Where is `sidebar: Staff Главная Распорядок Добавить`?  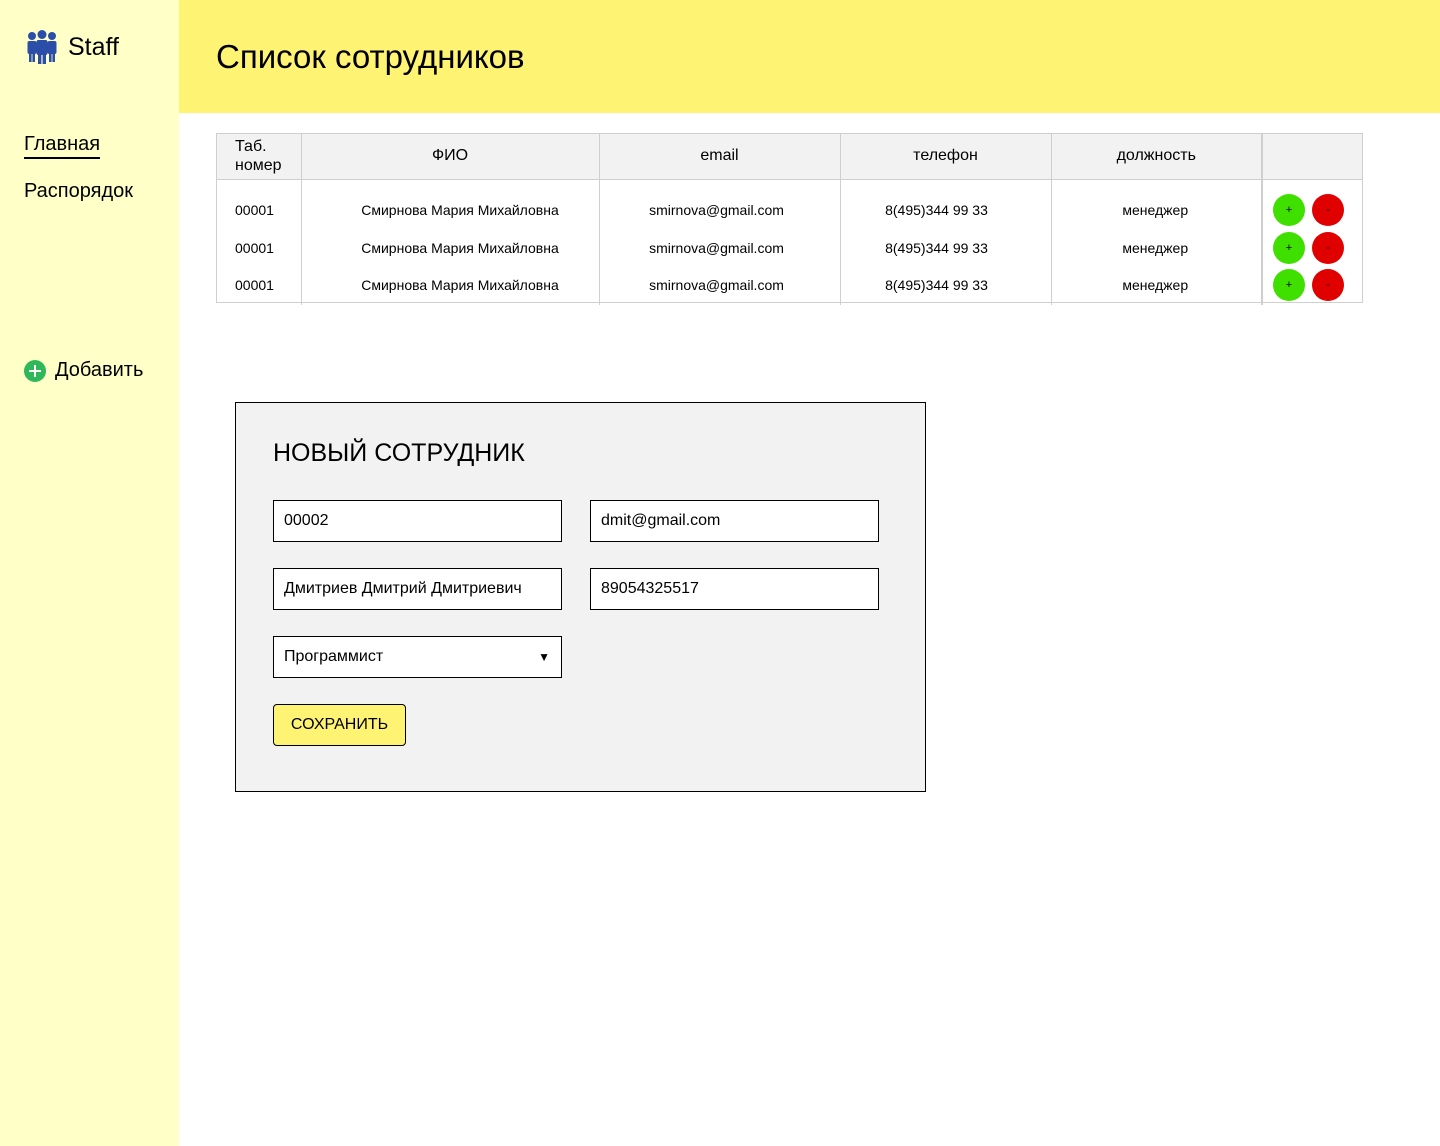
sidebar: Staff Главная Распорядок Добавить is located at coordinates (89, 573).